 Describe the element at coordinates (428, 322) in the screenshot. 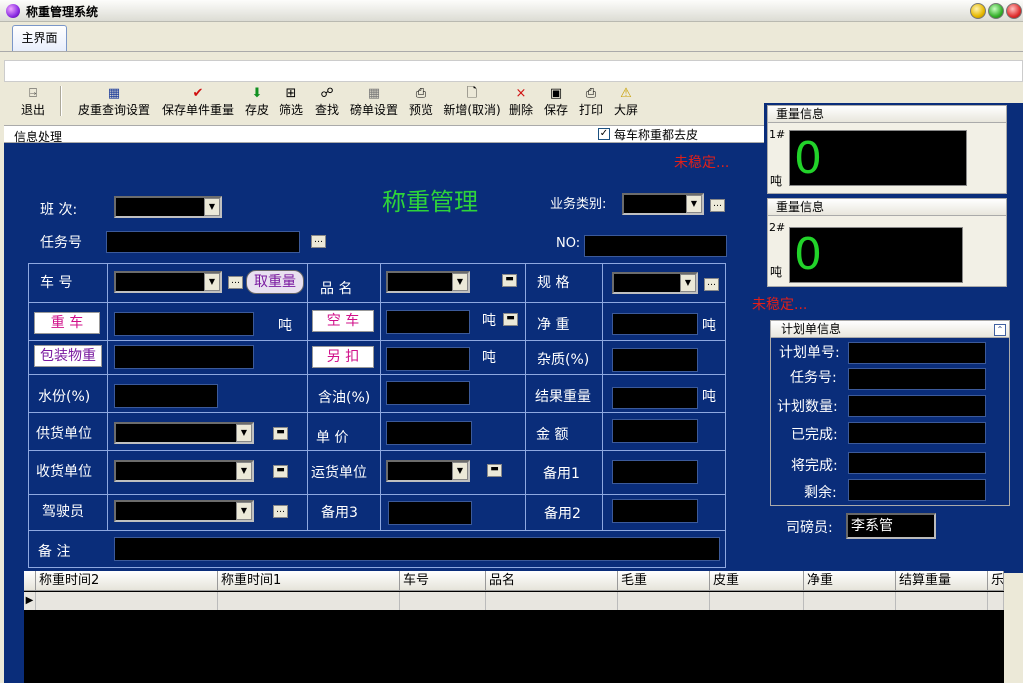

I see `empty-vehicle-field` at that location.